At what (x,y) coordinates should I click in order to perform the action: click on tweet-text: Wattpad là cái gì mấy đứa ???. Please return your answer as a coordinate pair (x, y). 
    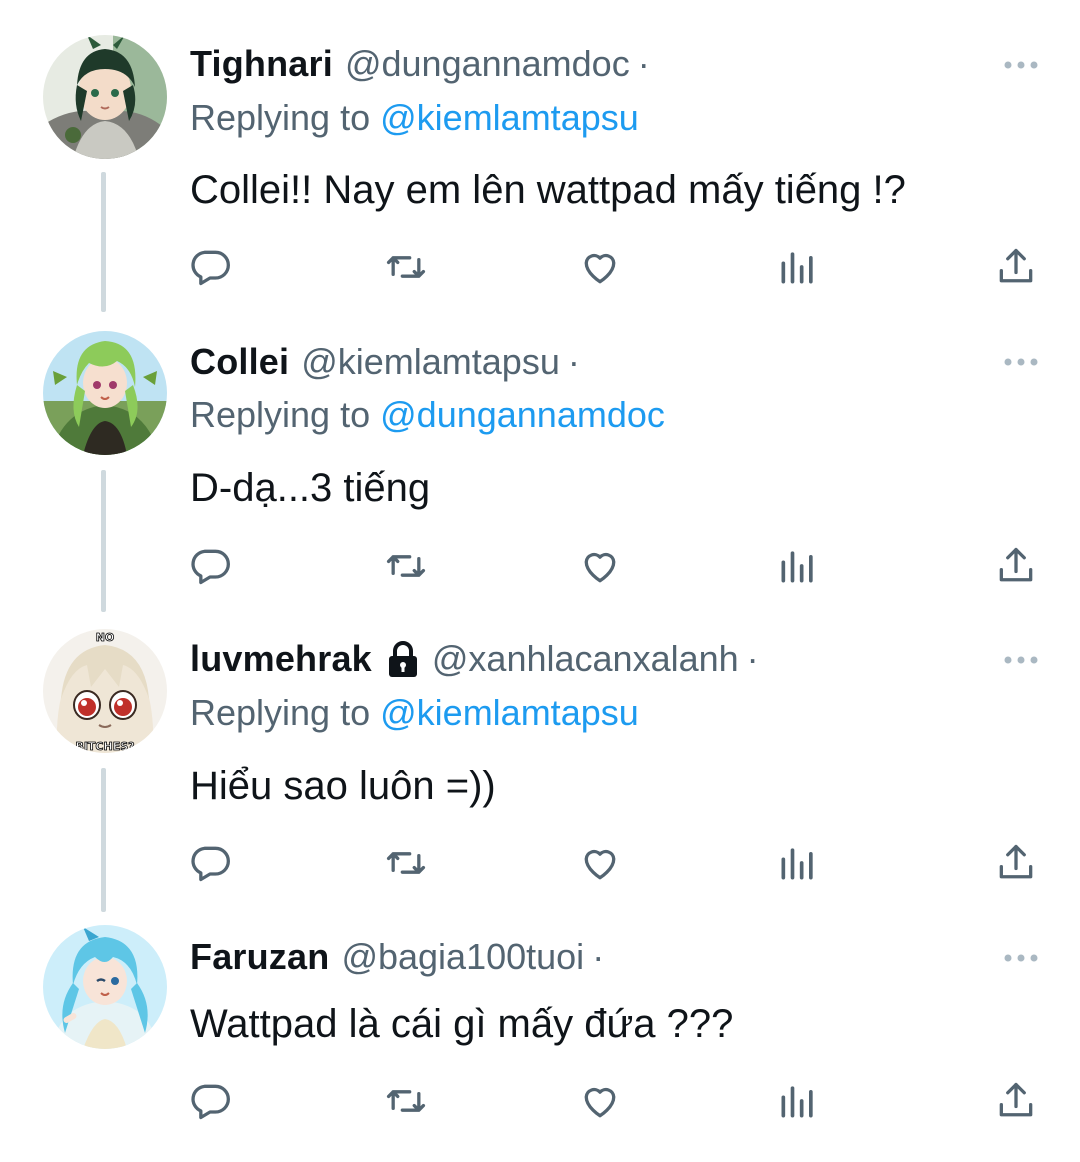
    Looking at the image, I should click on (462, 1024).